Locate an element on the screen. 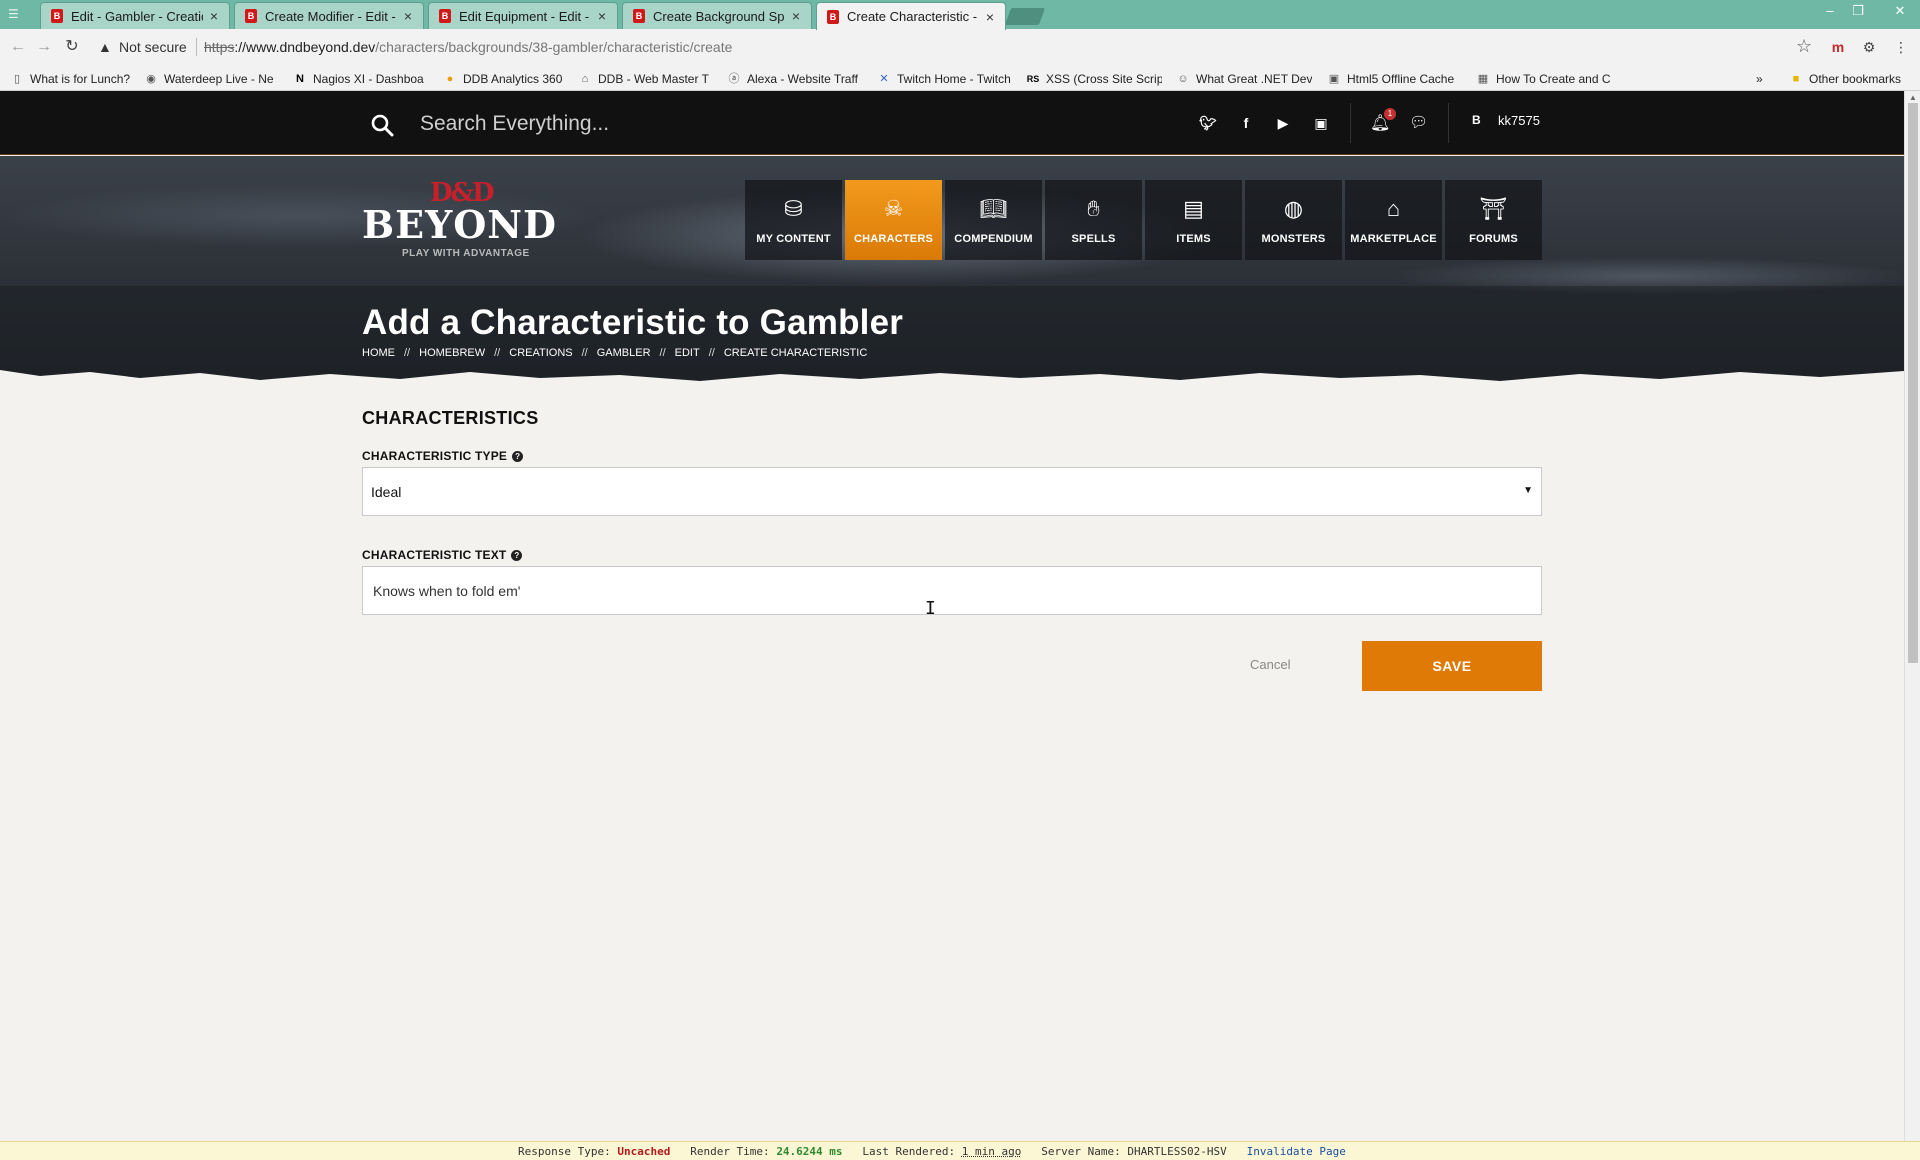 The height and width of the screenshot is (1160, 1920). search-icon is located at coordinates (382, 125).